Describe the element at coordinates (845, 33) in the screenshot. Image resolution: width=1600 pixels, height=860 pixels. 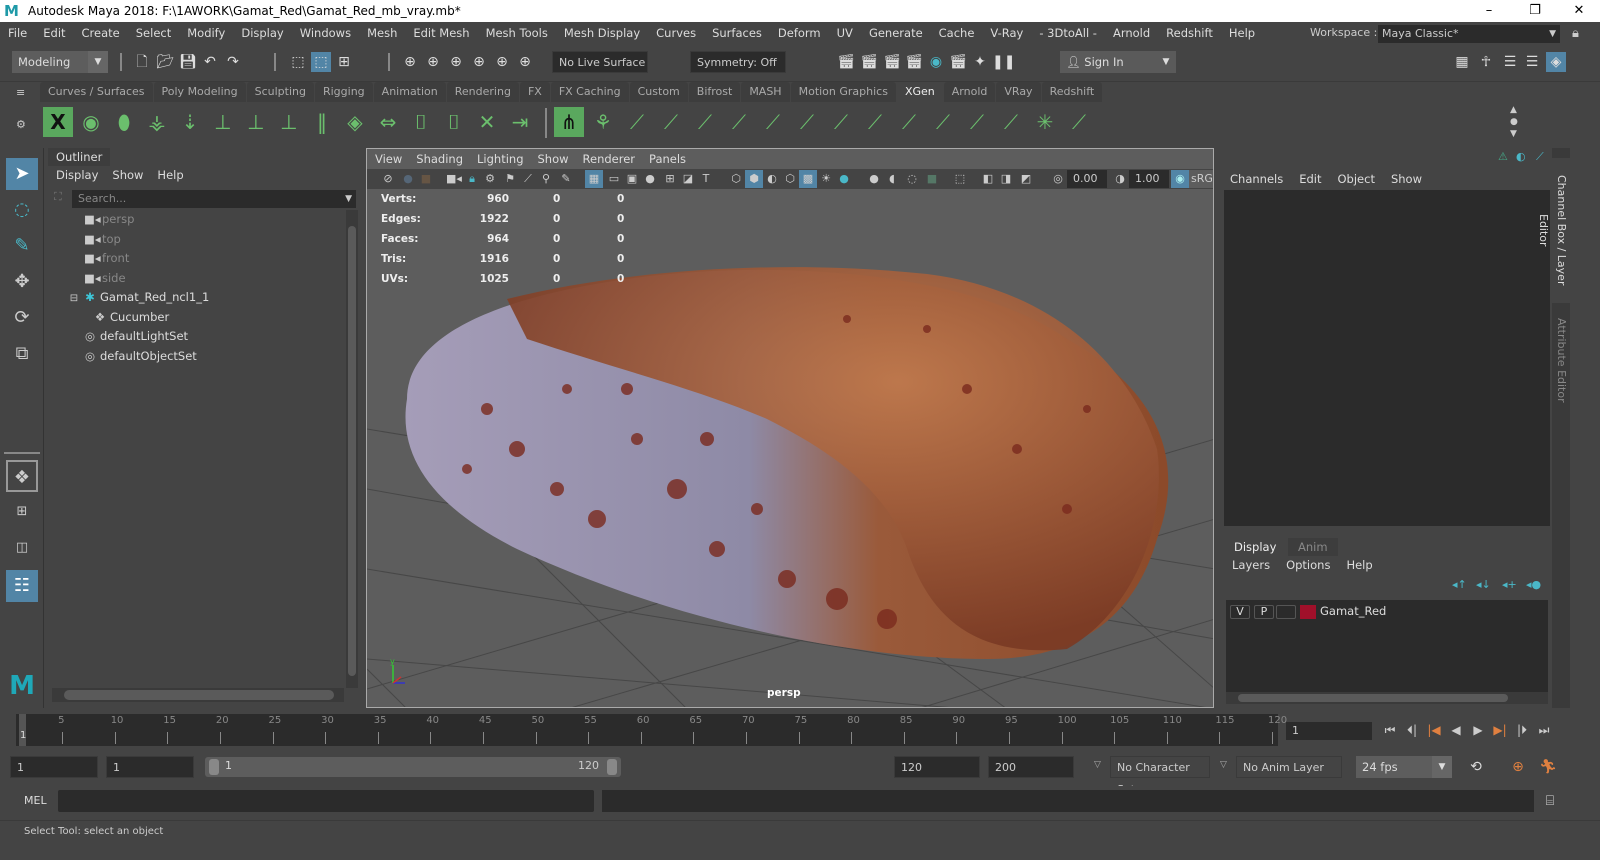
I see `menu-uv: UV` at that location.